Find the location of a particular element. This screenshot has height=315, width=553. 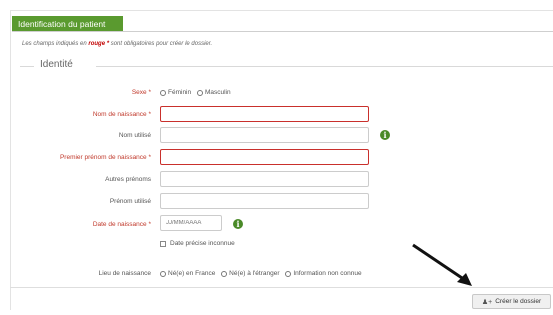

radio-information-non-connue-label: Information non connue is located at coordinates (327, 273).